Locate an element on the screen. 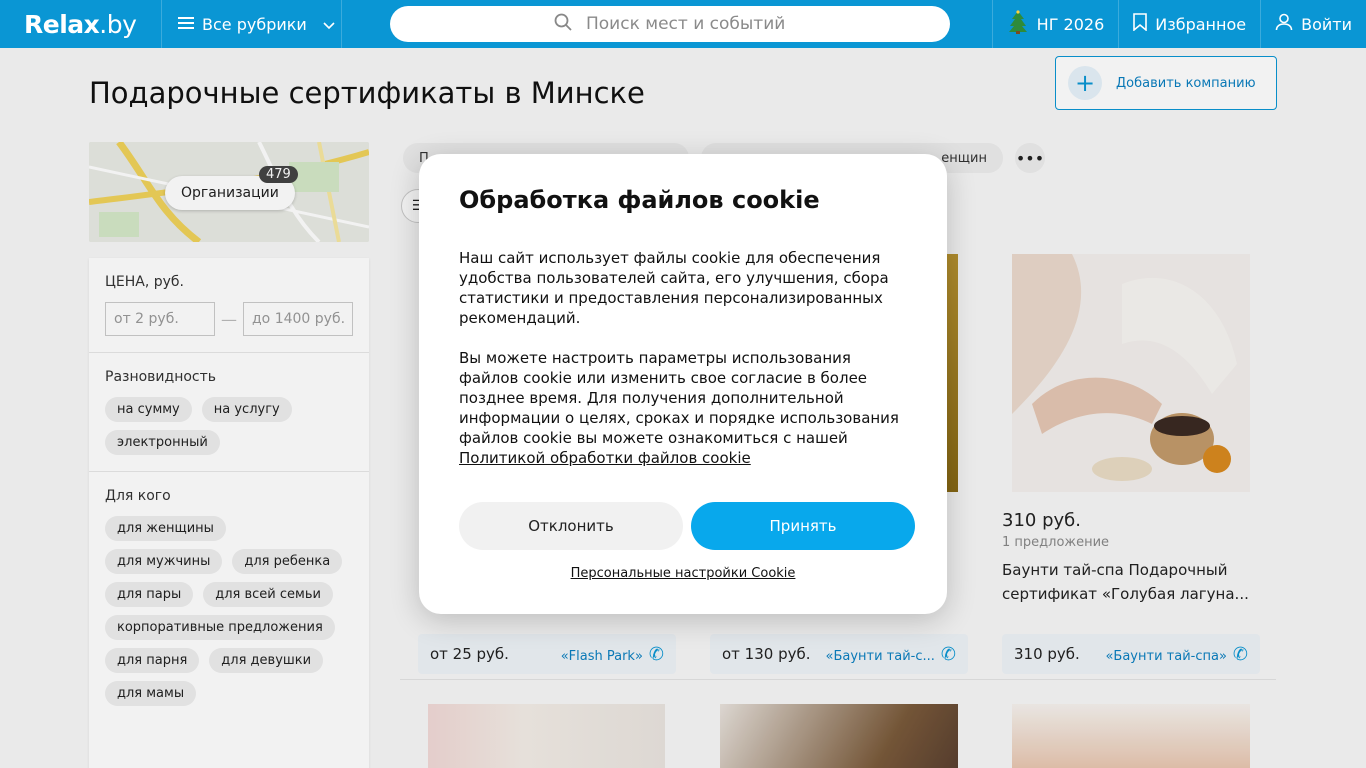 This screenshot has height=768, width=1366. site-logo: Relax .by is located at coordinates (81, 24).